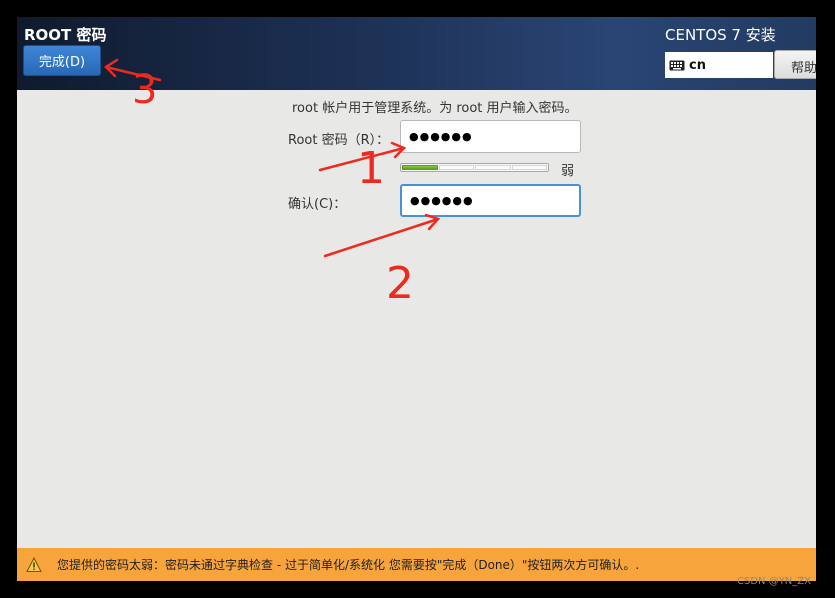 This screenshot has width=835, height=598. What do you see at coordinates (144, 90) in the screenshot?
I see `annotation-number-3: 3` at bounding box center [144, 90].